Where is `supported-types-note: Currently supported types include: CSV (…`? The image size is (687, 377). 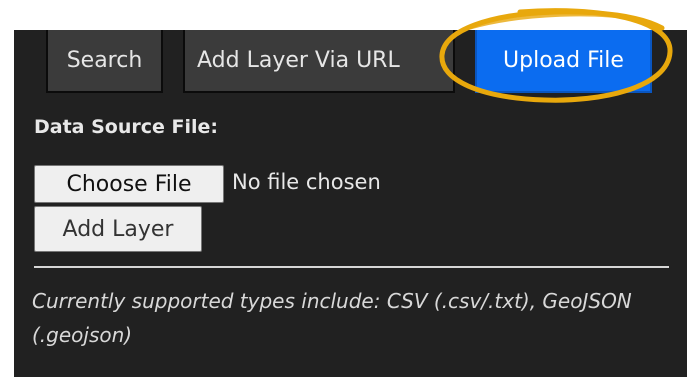
supported-types-note: Currently supported types include: CSV (… is located at coordinates (332, 318).